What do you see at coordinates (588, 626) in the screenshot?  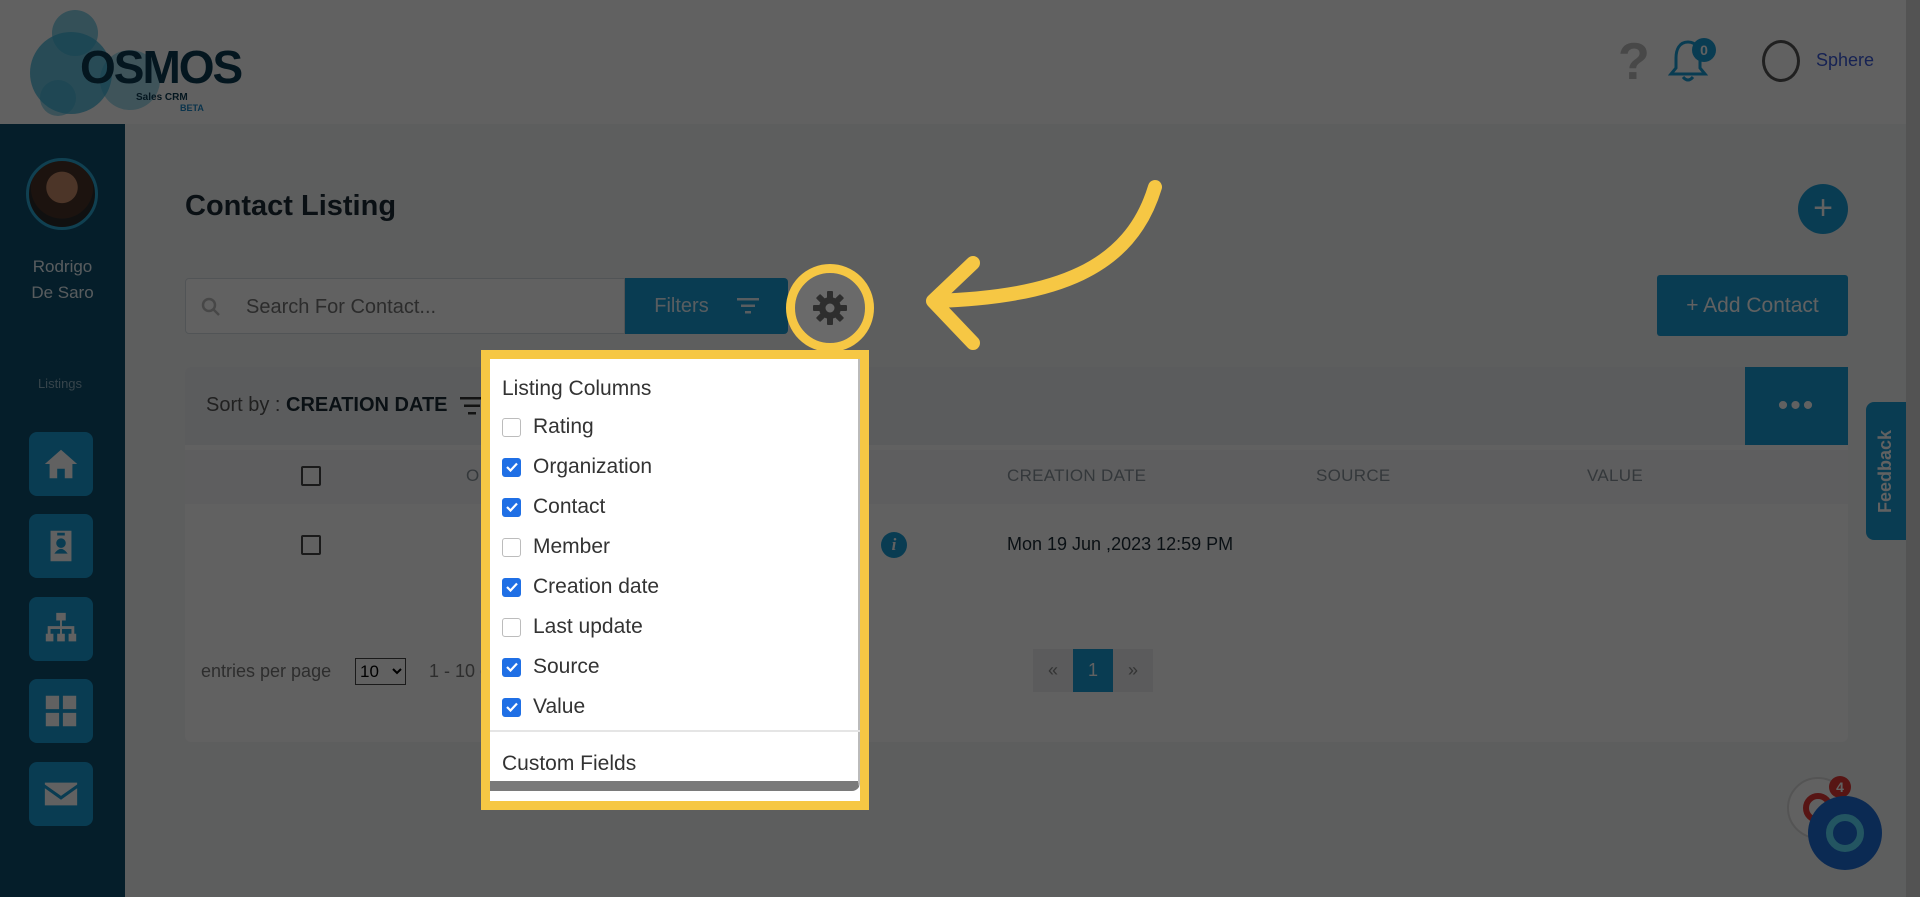 I see `column-toggle-label: Last update` at bounding box center [588, 626].